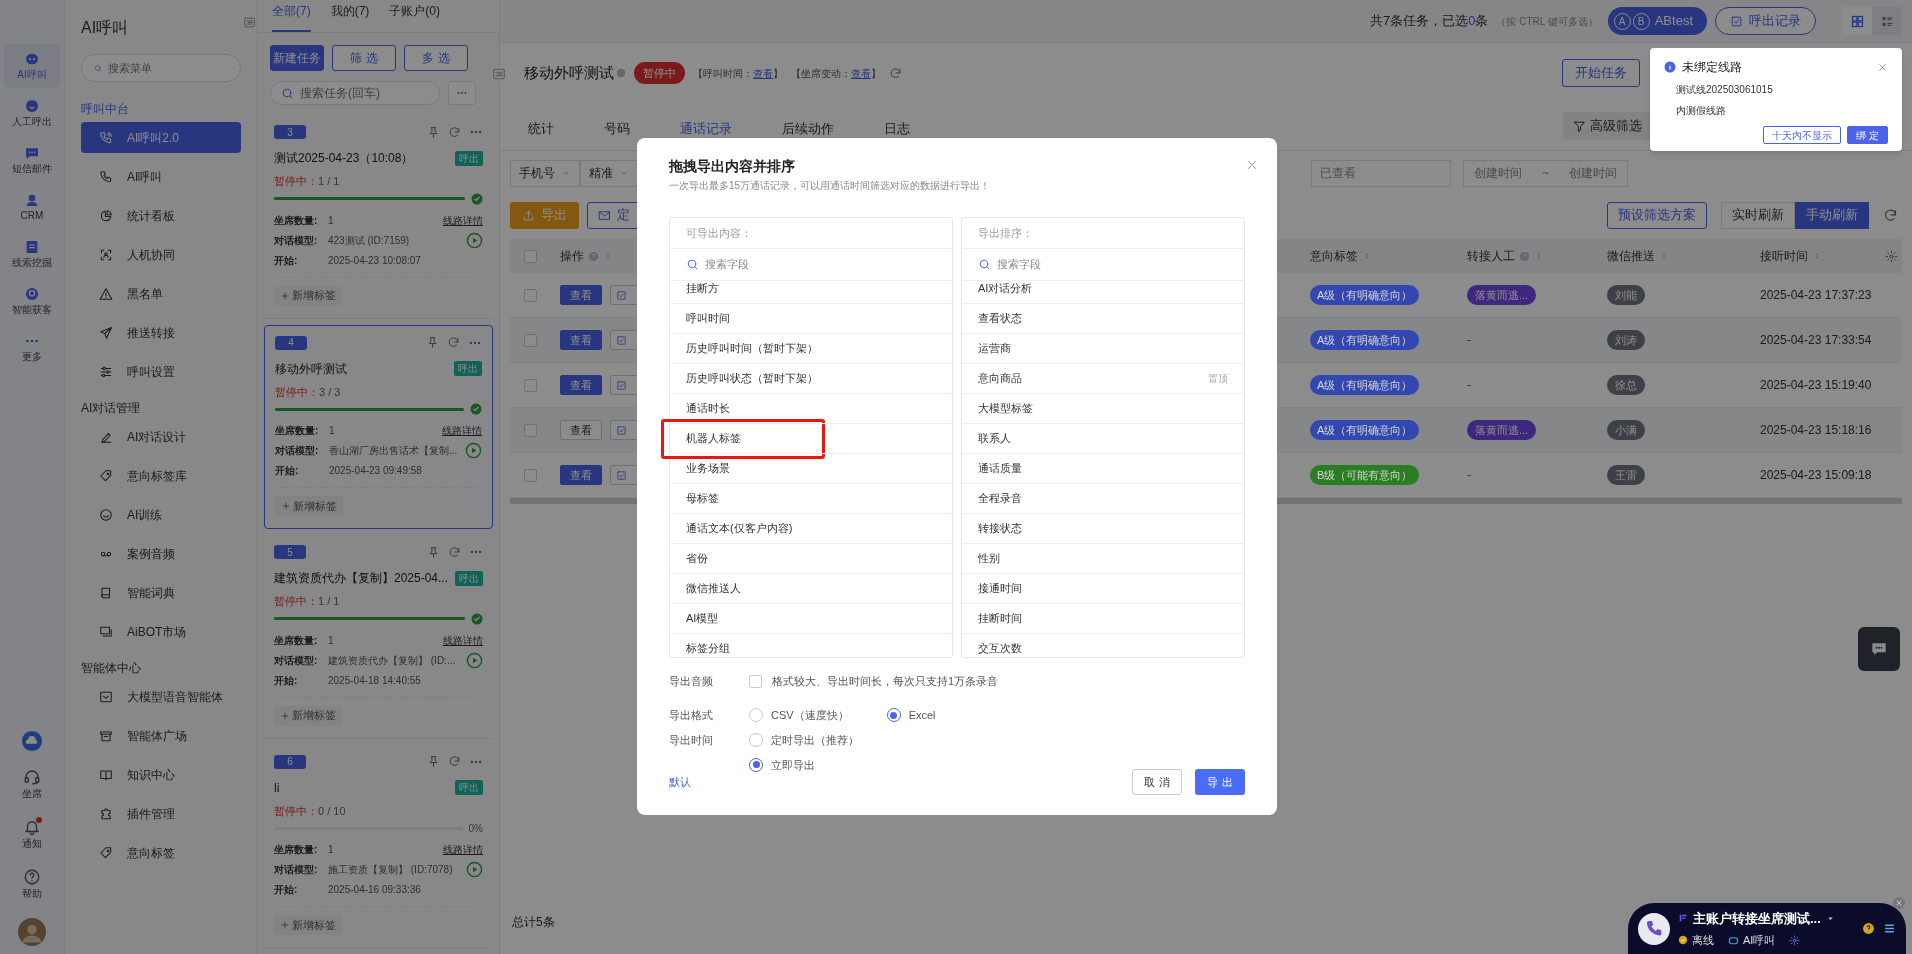 The width and height of the screenshot is (1912, 954). What do you see at coordinates (291, 17) in the screenshot?
I see `tab: 全部(7)` at bounding box center [291, 17].